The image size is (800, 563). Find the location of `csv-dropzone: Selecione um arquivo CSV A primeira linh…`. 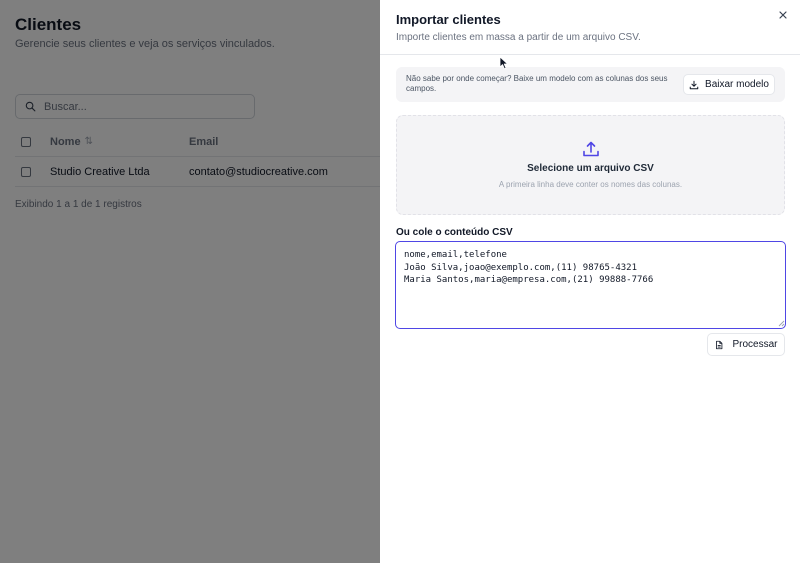

csv-dropzone: Selecione um arquivo CSV A primeira linh… is located at coordinates (590, 165).